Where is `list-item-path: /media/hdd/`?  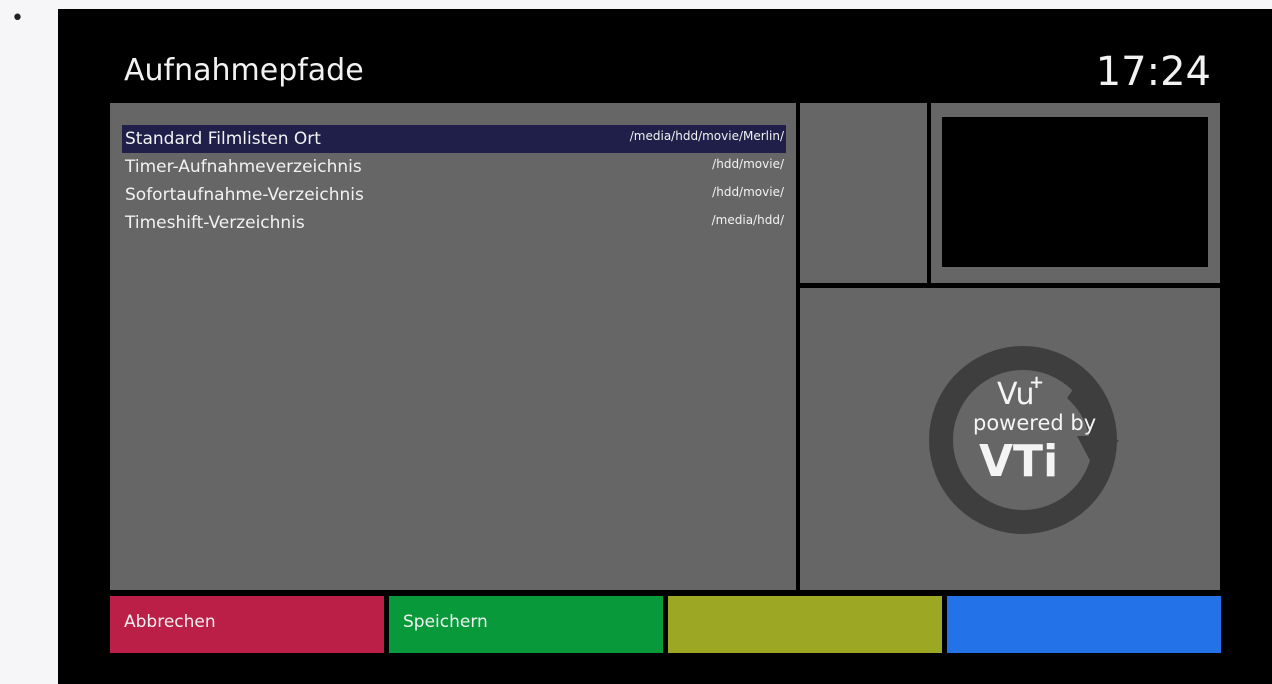
list-item-path: /media/hdd/ is located at coordinates (747, 220).